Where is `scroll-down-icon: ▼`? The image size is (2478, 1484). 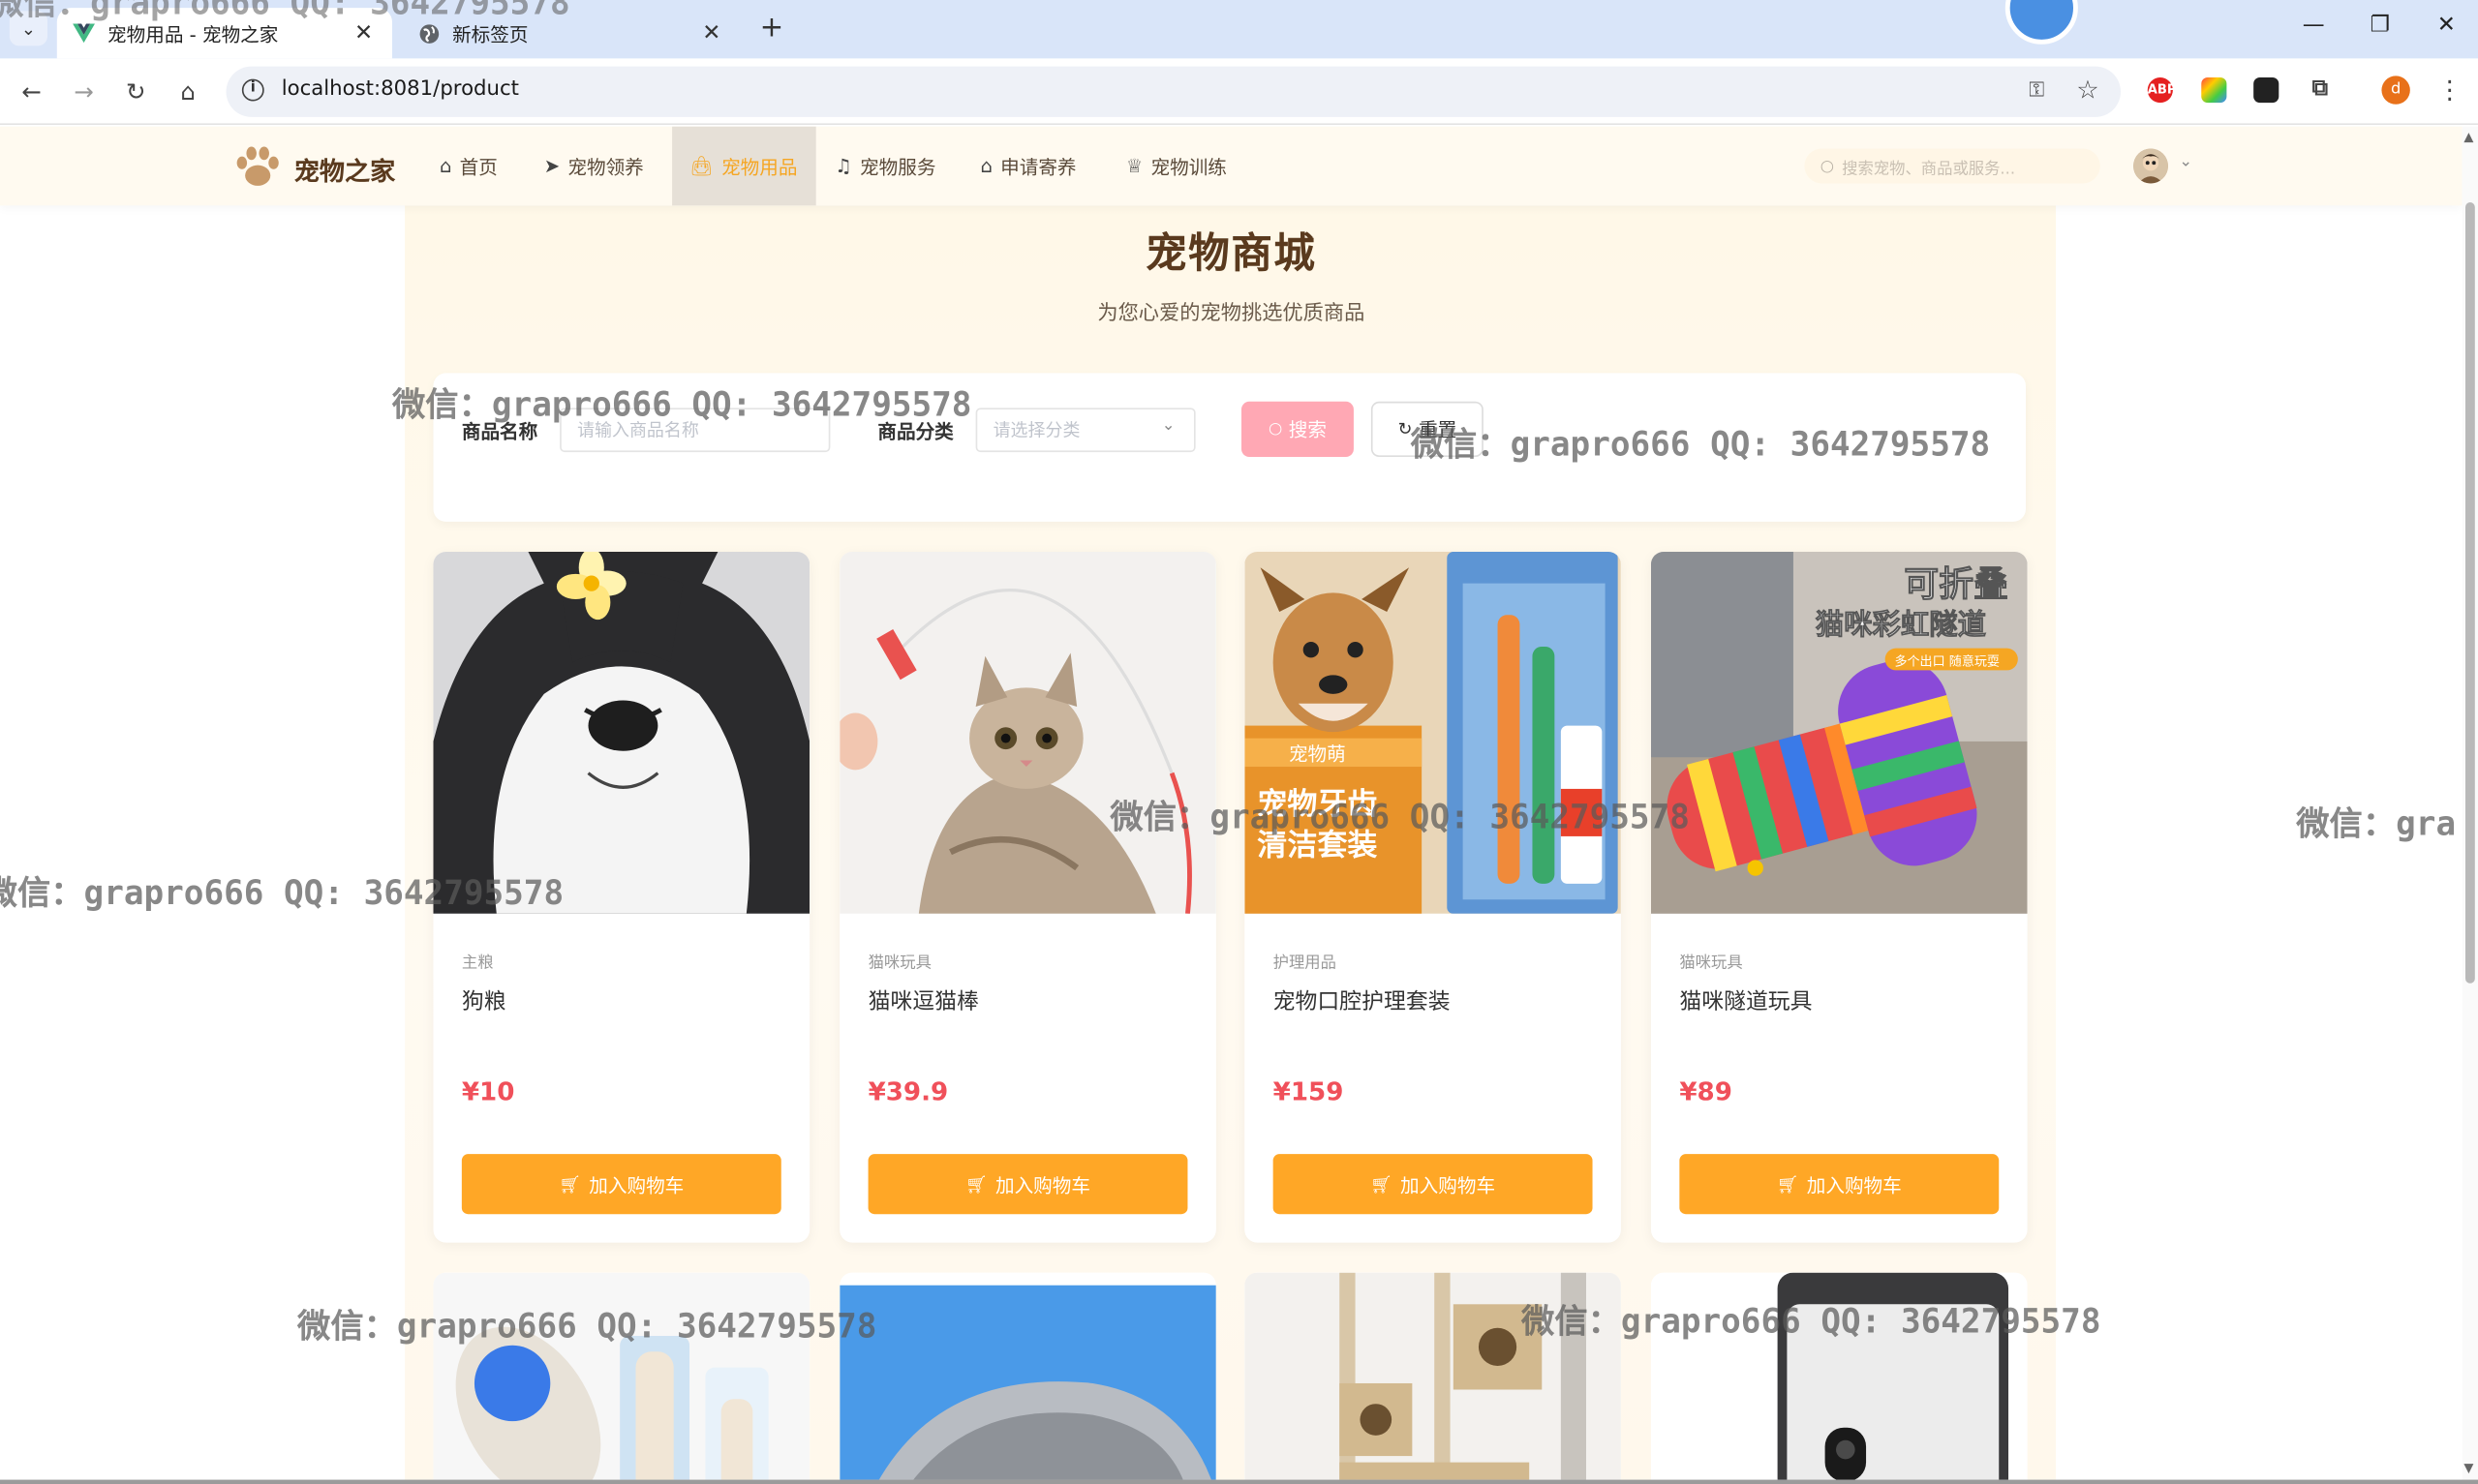
scroll-down-icon: ▼ is located at coordinates (2468, 1468).